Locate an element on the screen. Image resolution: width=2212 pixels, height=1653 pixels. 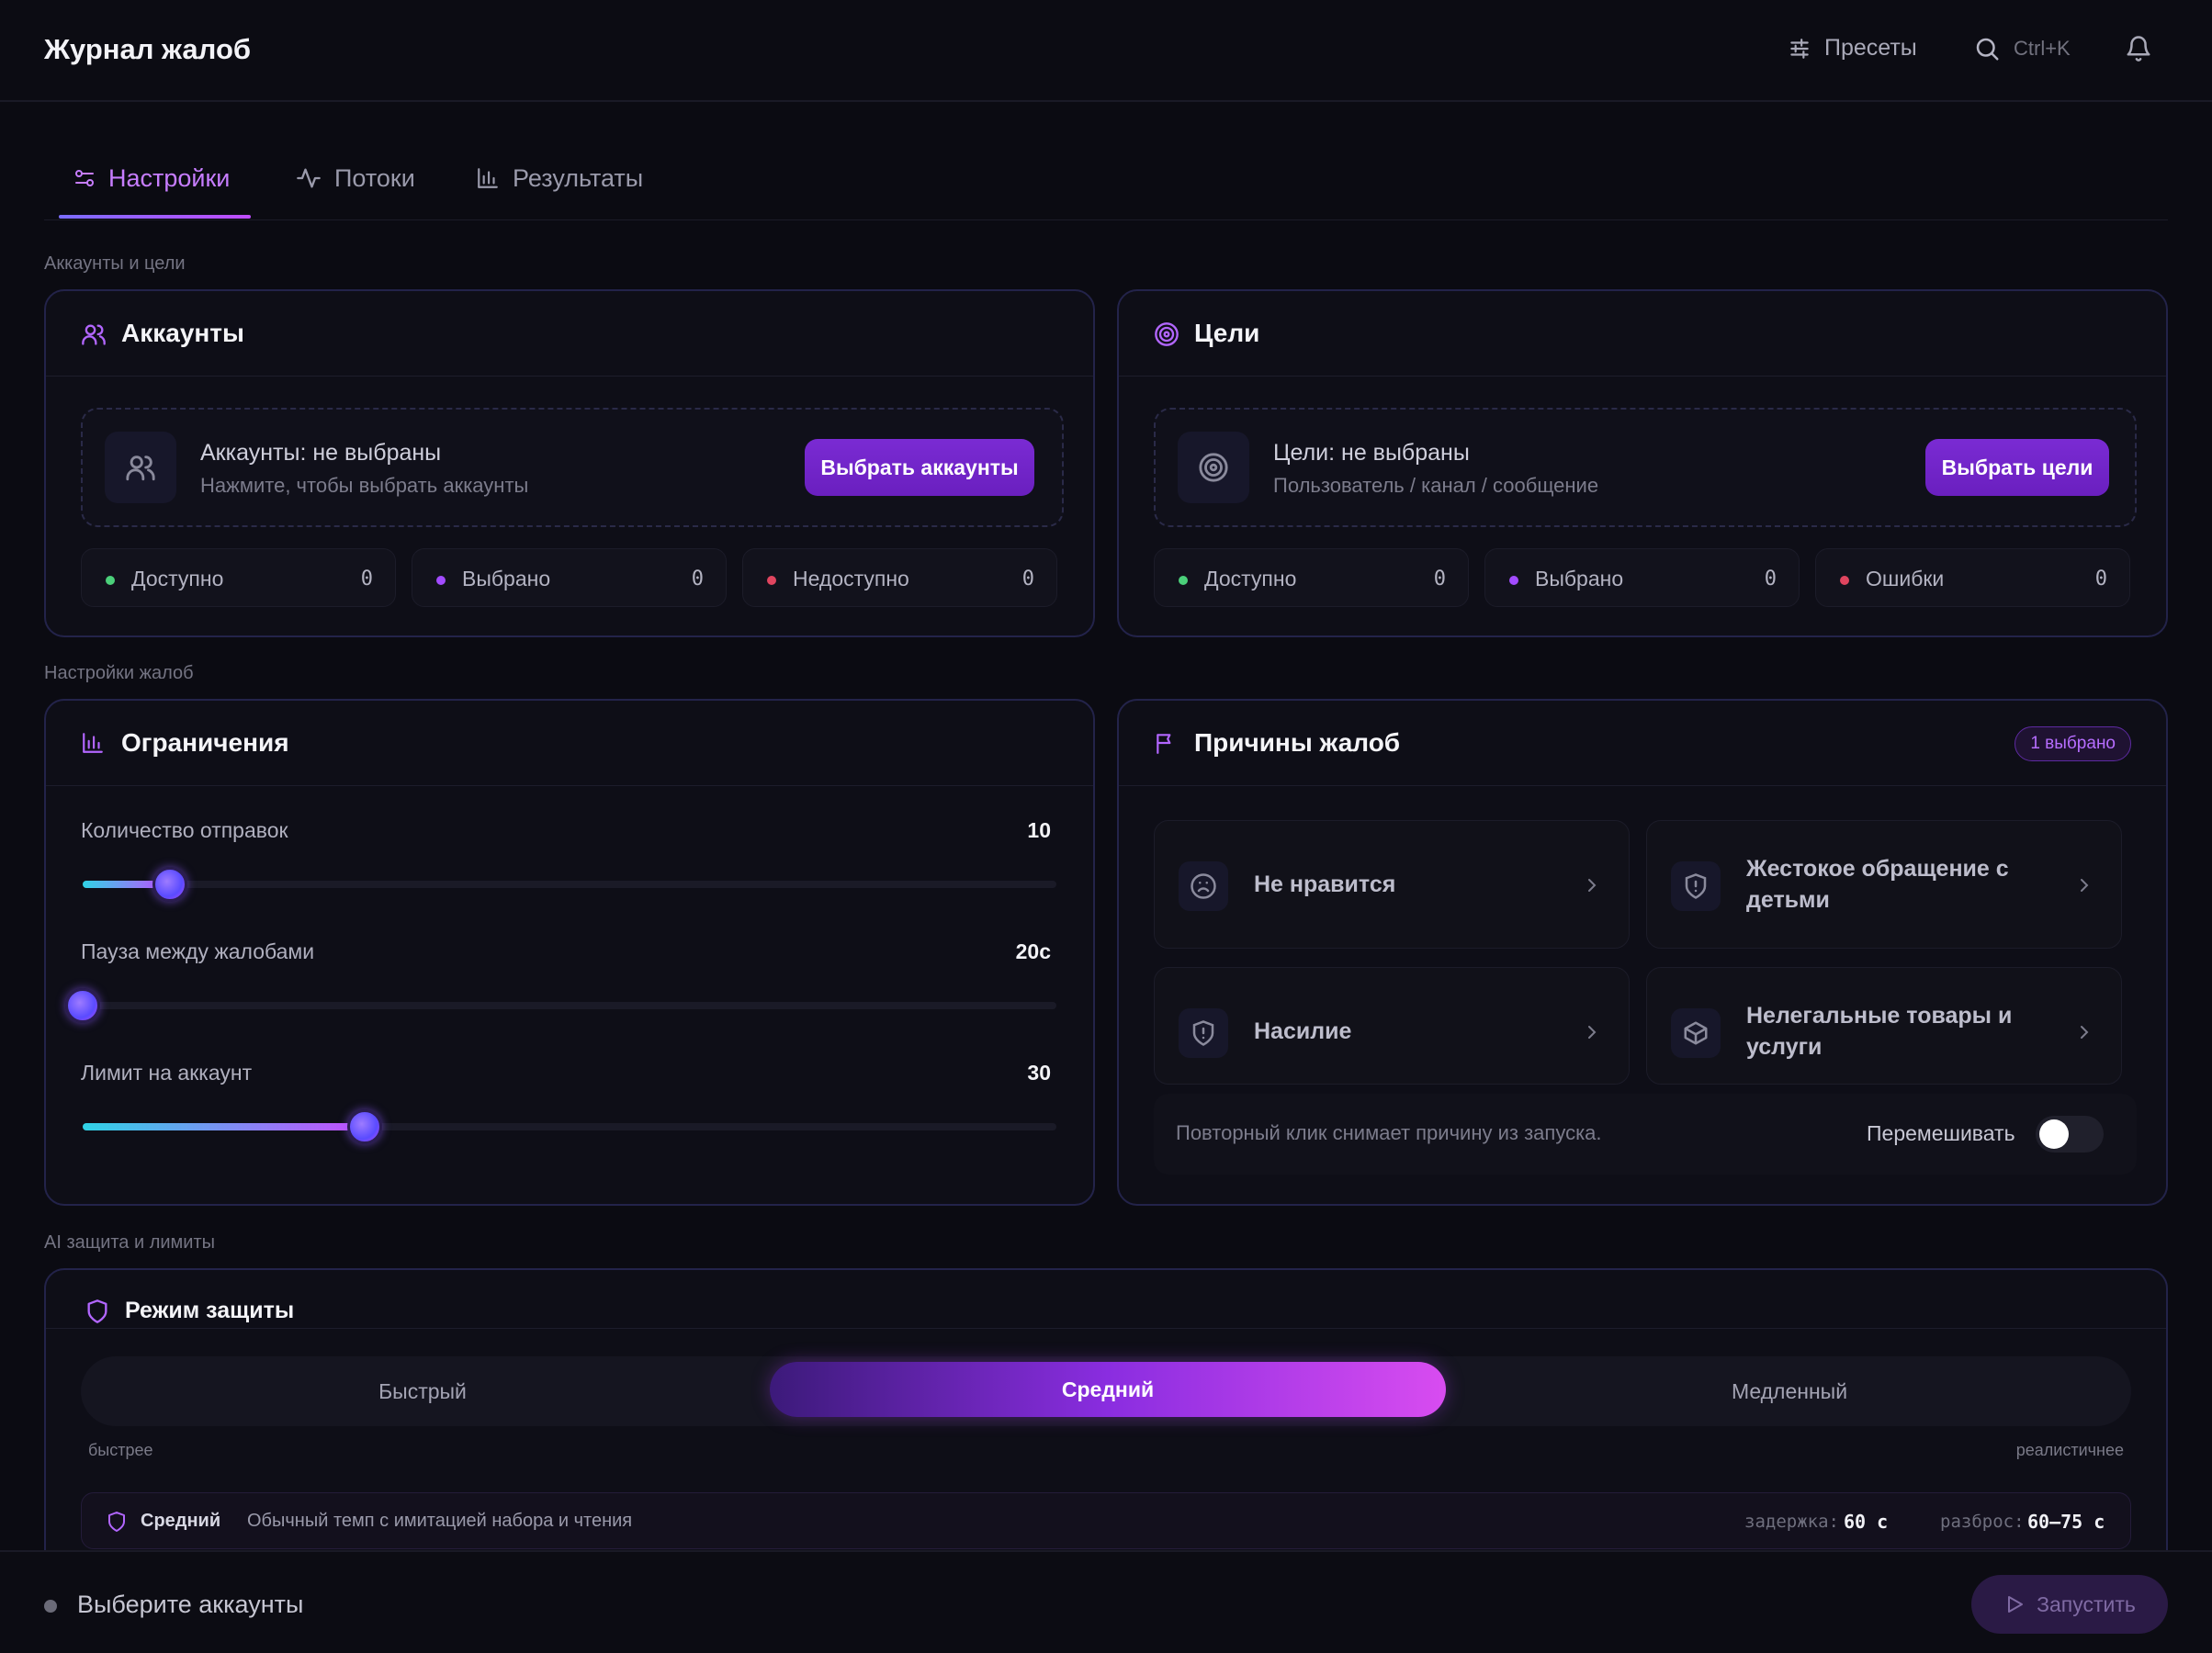
slider-value: 30 is located at coordinates (1039, 1073).